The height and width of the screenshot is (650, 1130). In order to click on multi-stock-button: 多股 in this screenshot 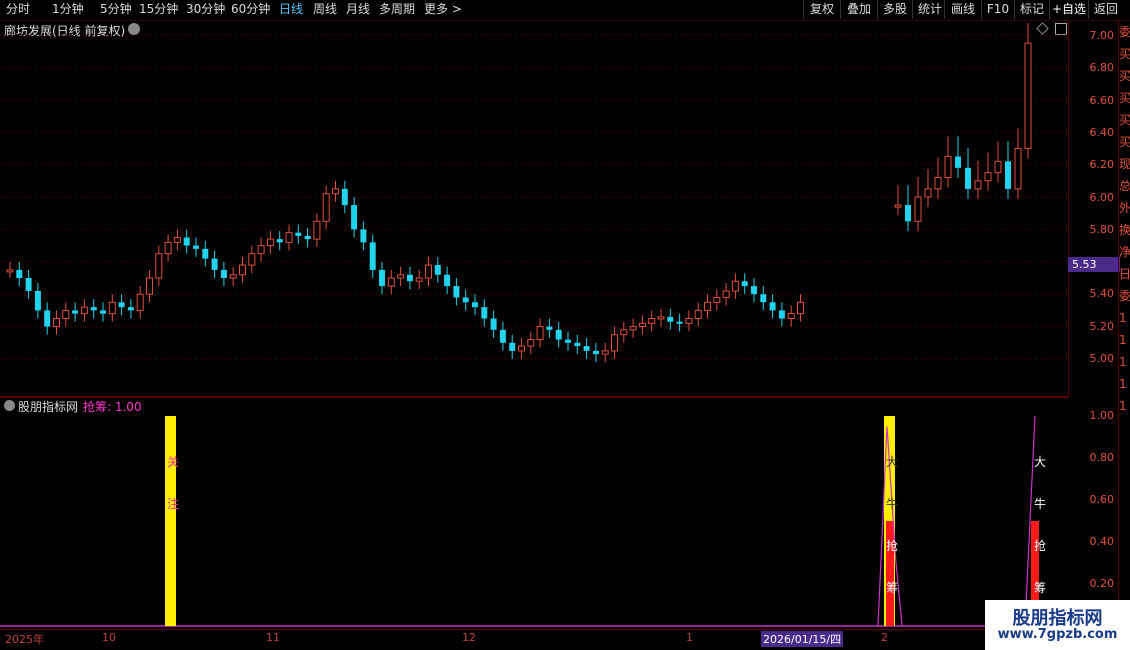, I will do `click(894, 9)`.